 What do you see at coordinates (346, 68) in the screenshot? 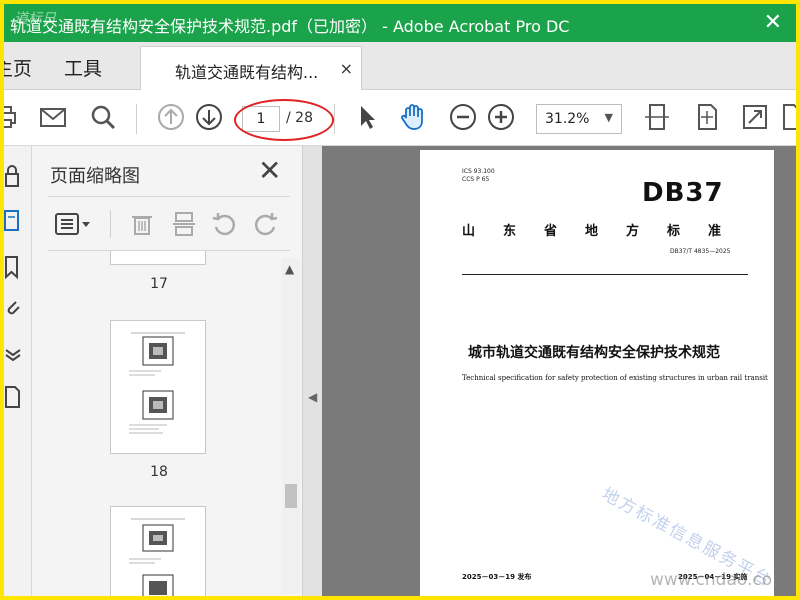
I see `document-tab-close-button: ×` at bounding box center [346, 68].